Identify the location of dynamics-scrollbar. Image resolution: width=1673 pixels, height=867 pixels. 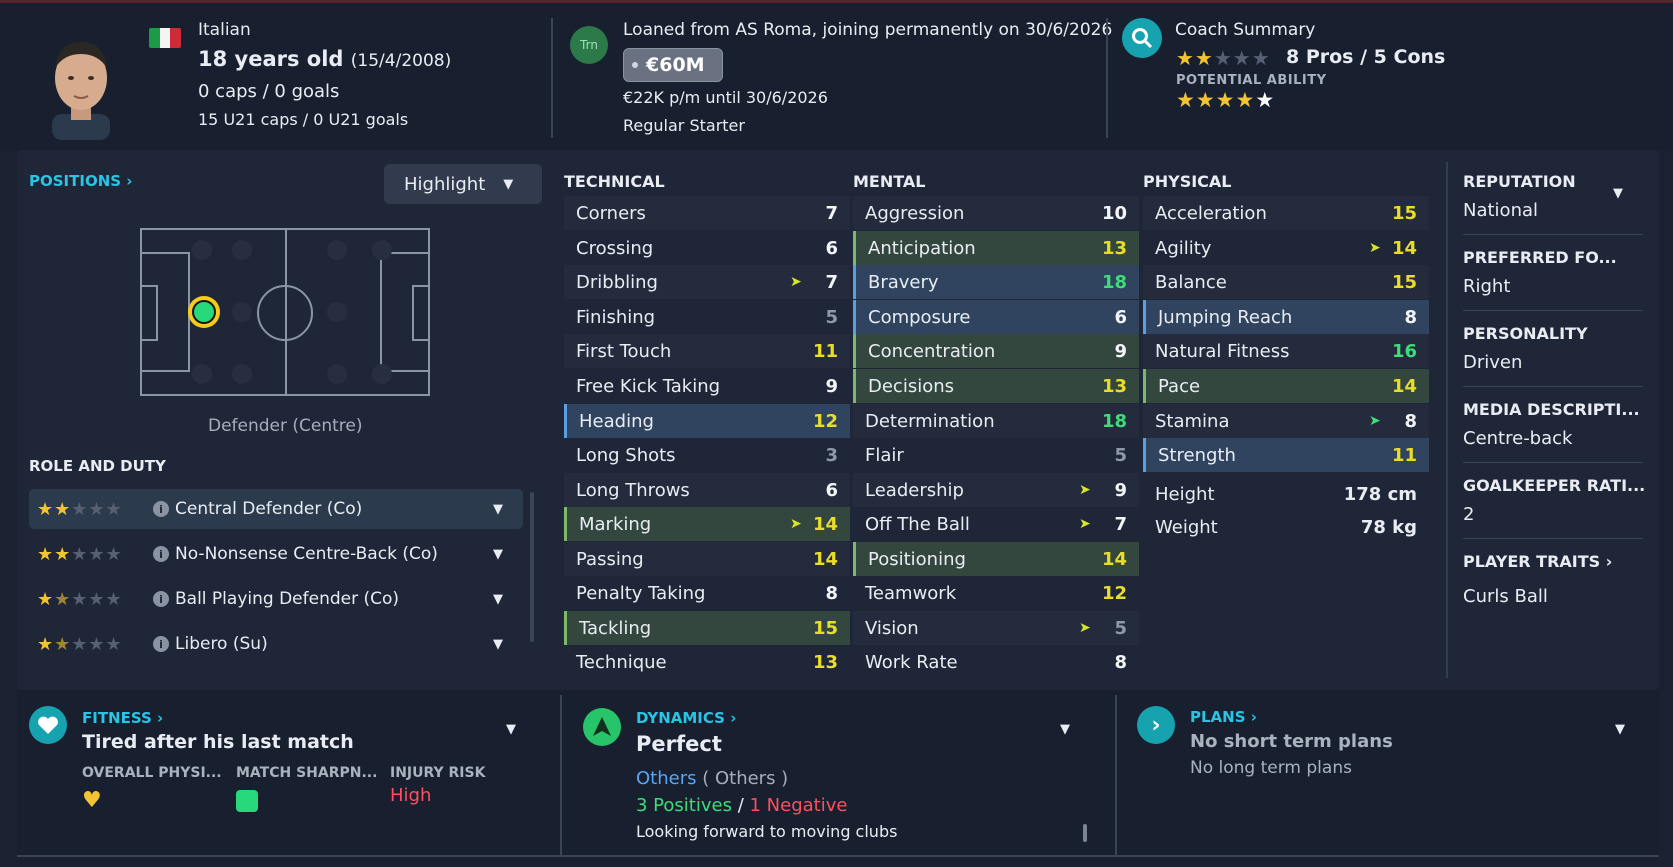
(1085, 833).